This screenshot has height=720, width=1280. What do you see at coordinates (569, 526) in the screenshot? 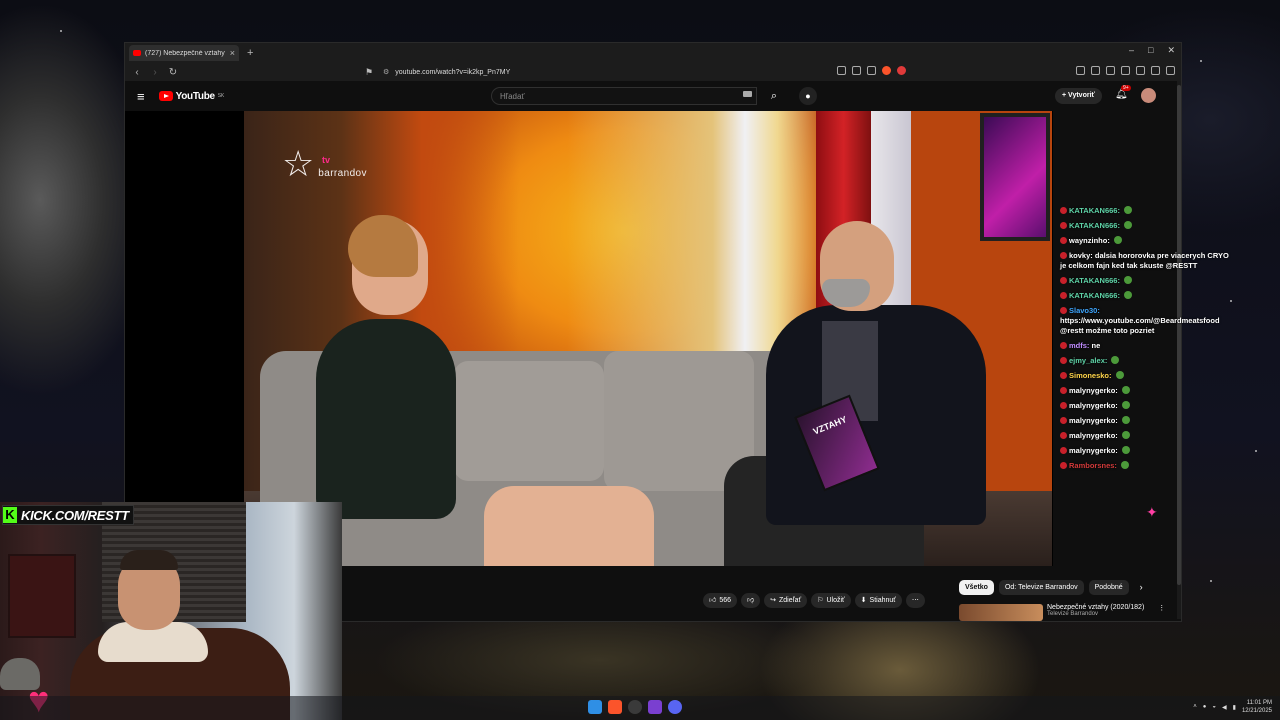
I see `guest-legs` at bounding box center [569, 526].